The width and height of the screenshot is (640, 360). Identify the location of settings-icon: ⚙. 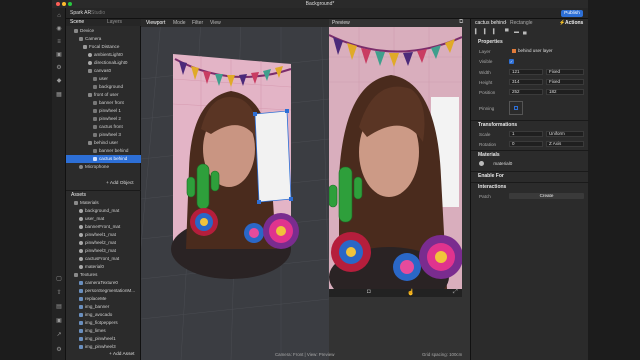
(59, 350).